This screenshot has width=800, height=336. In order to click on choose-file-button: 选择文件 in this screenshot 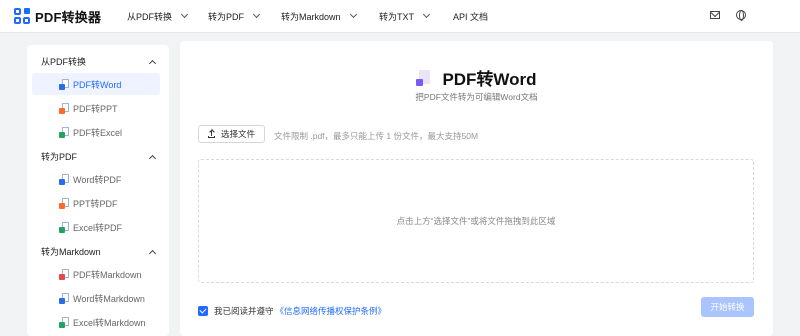, I will do `click(231, 134)`.